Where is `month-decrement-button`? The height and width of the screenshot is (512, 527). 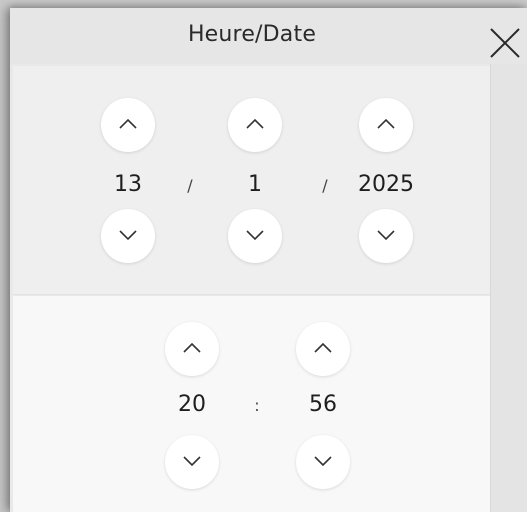 month-decrement-button is located at coordinates (255, 236).